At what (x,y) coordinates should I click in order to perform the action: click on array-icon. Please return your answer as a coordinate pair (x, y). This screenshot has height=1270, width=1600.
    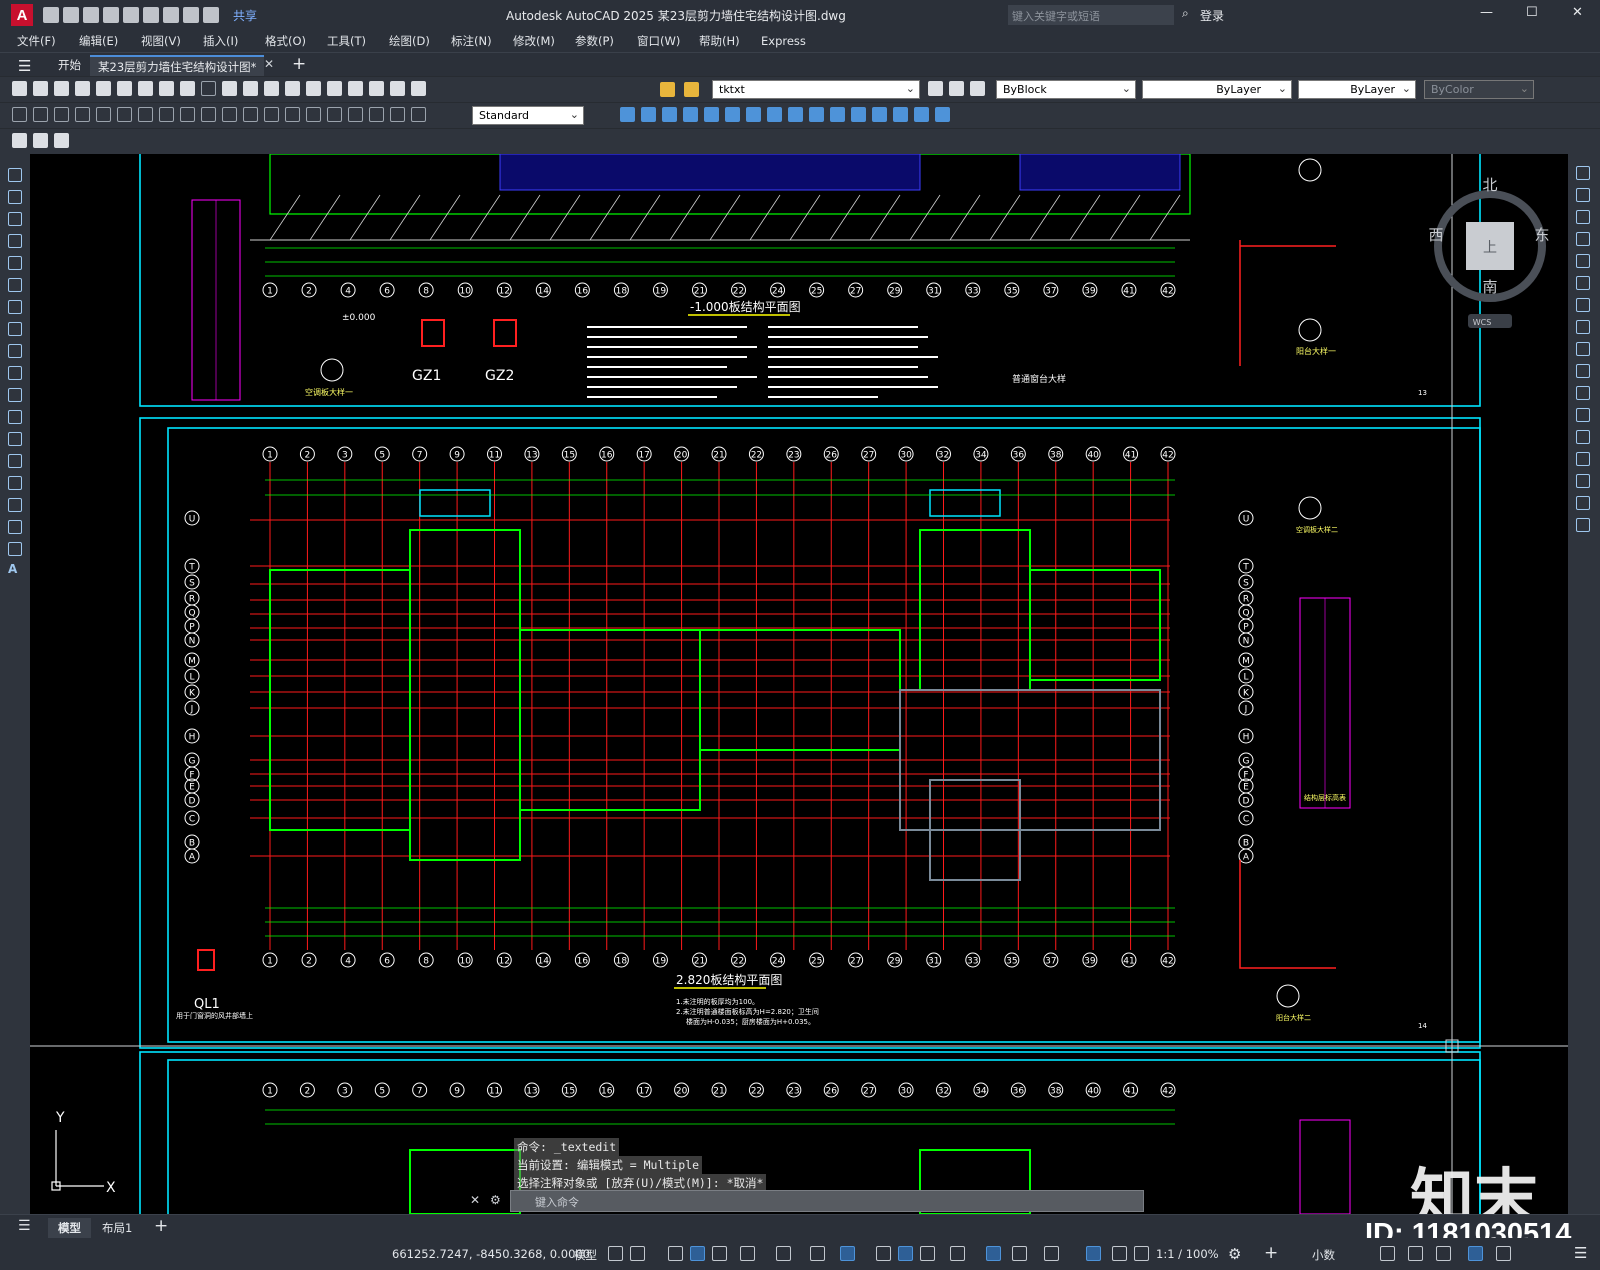
    Looking at the image, I should click on (711, 114).